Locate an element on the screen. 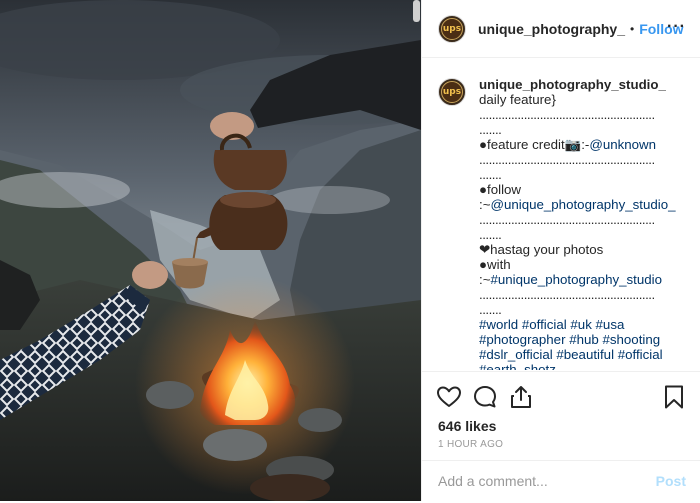 This screenshot has height=503, width=700. post-username: unique_photography_ is located at coordinates (551, 29).